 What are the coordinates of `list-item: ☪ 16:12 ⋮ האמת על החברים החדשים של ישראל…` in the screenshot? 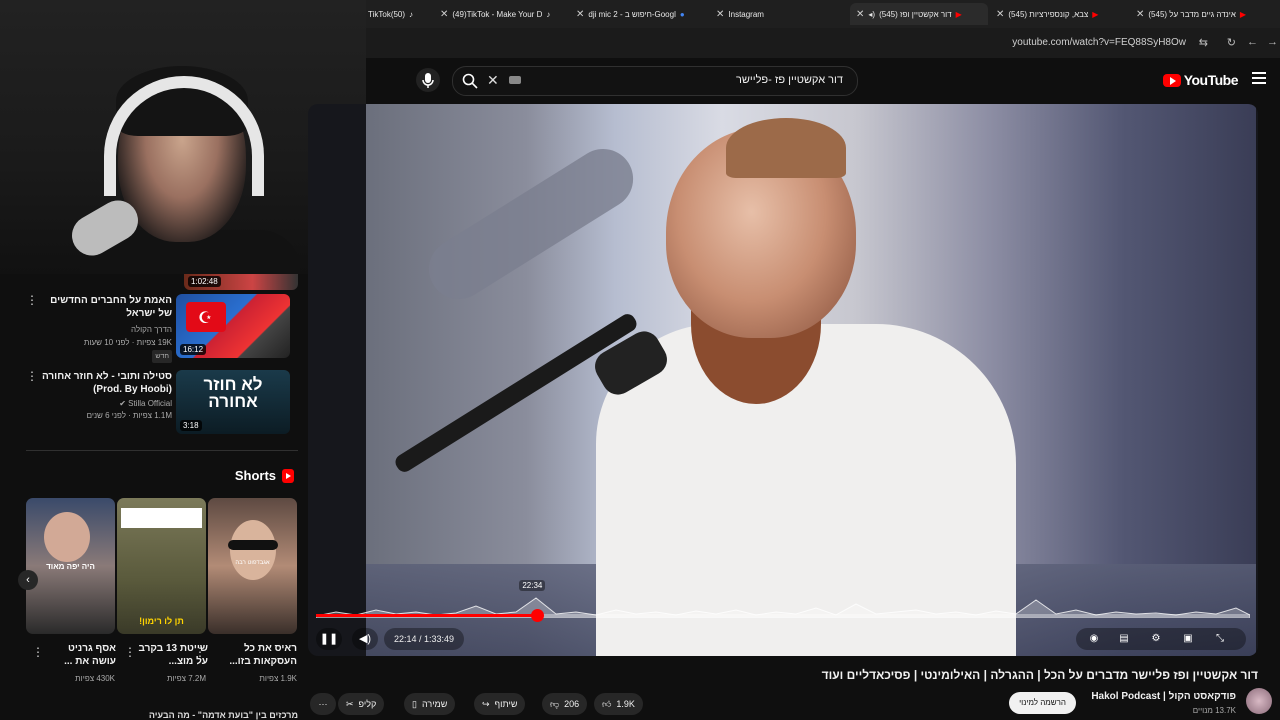 It's located at (162, 328).